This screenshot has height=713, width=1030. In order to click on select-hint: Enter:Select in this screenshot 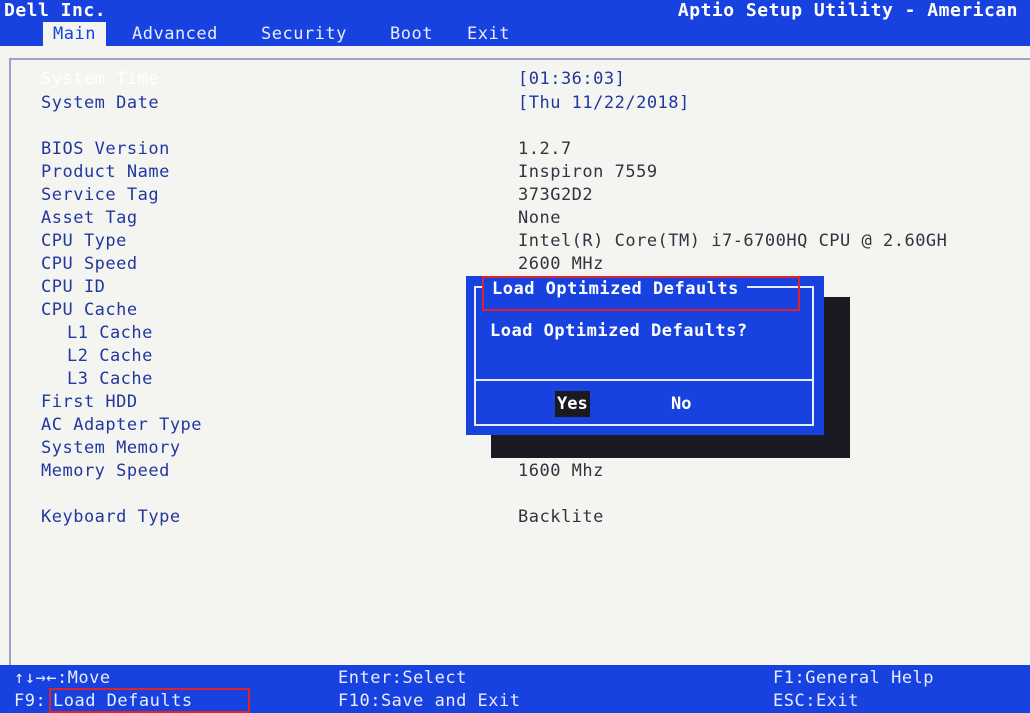, I will do `click(402, 678)`.